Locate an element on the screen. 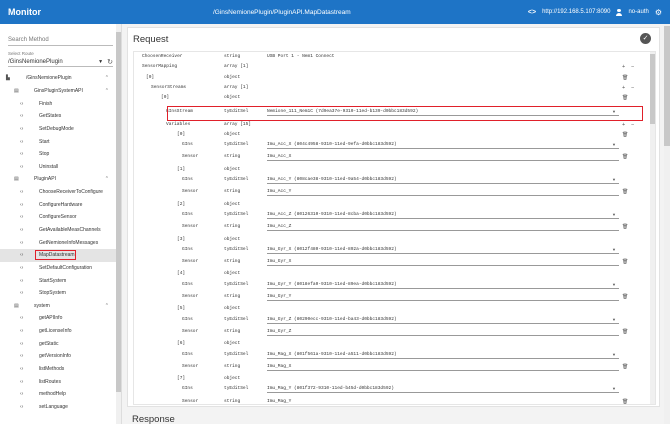 Image resolution: width=670 pixels, height=424 pixels. route-select: /GinsNemionePlugin ▼ ↻ is located at coordinates (60, 62).